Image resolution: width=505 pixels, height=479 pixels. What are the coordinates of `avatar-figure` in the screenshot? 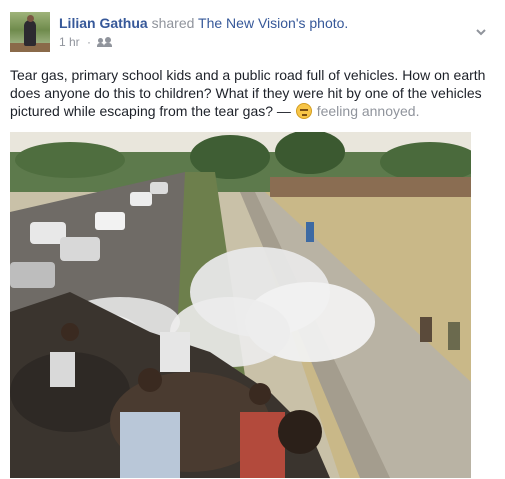 It's located at (30, 33).